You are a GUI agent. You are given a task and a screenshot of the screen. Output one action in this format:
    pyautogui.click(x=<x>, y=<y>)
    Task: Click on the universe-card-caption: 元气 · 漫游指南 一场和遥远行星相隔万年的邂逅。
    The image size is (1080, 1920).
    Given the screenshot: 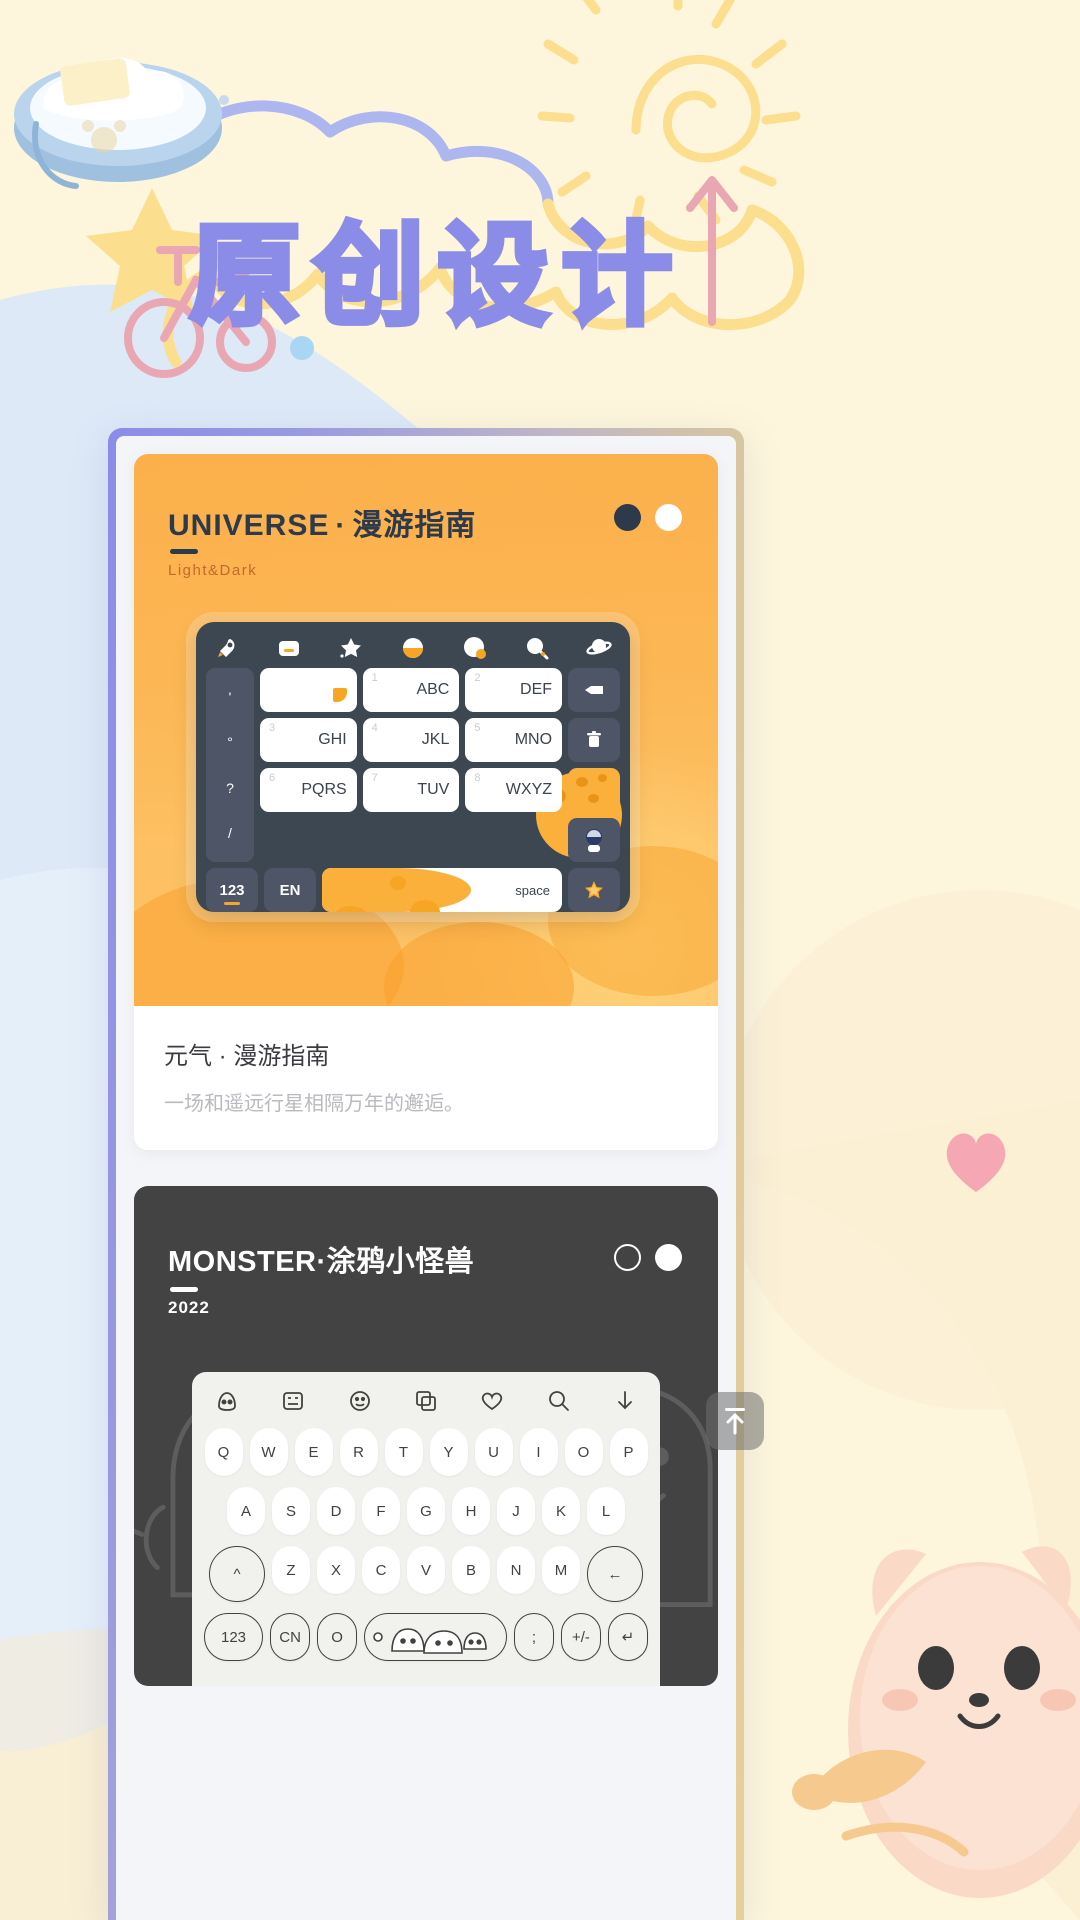 What is the action you would take?
    pyautogui.click(x=426, y=1078)
    